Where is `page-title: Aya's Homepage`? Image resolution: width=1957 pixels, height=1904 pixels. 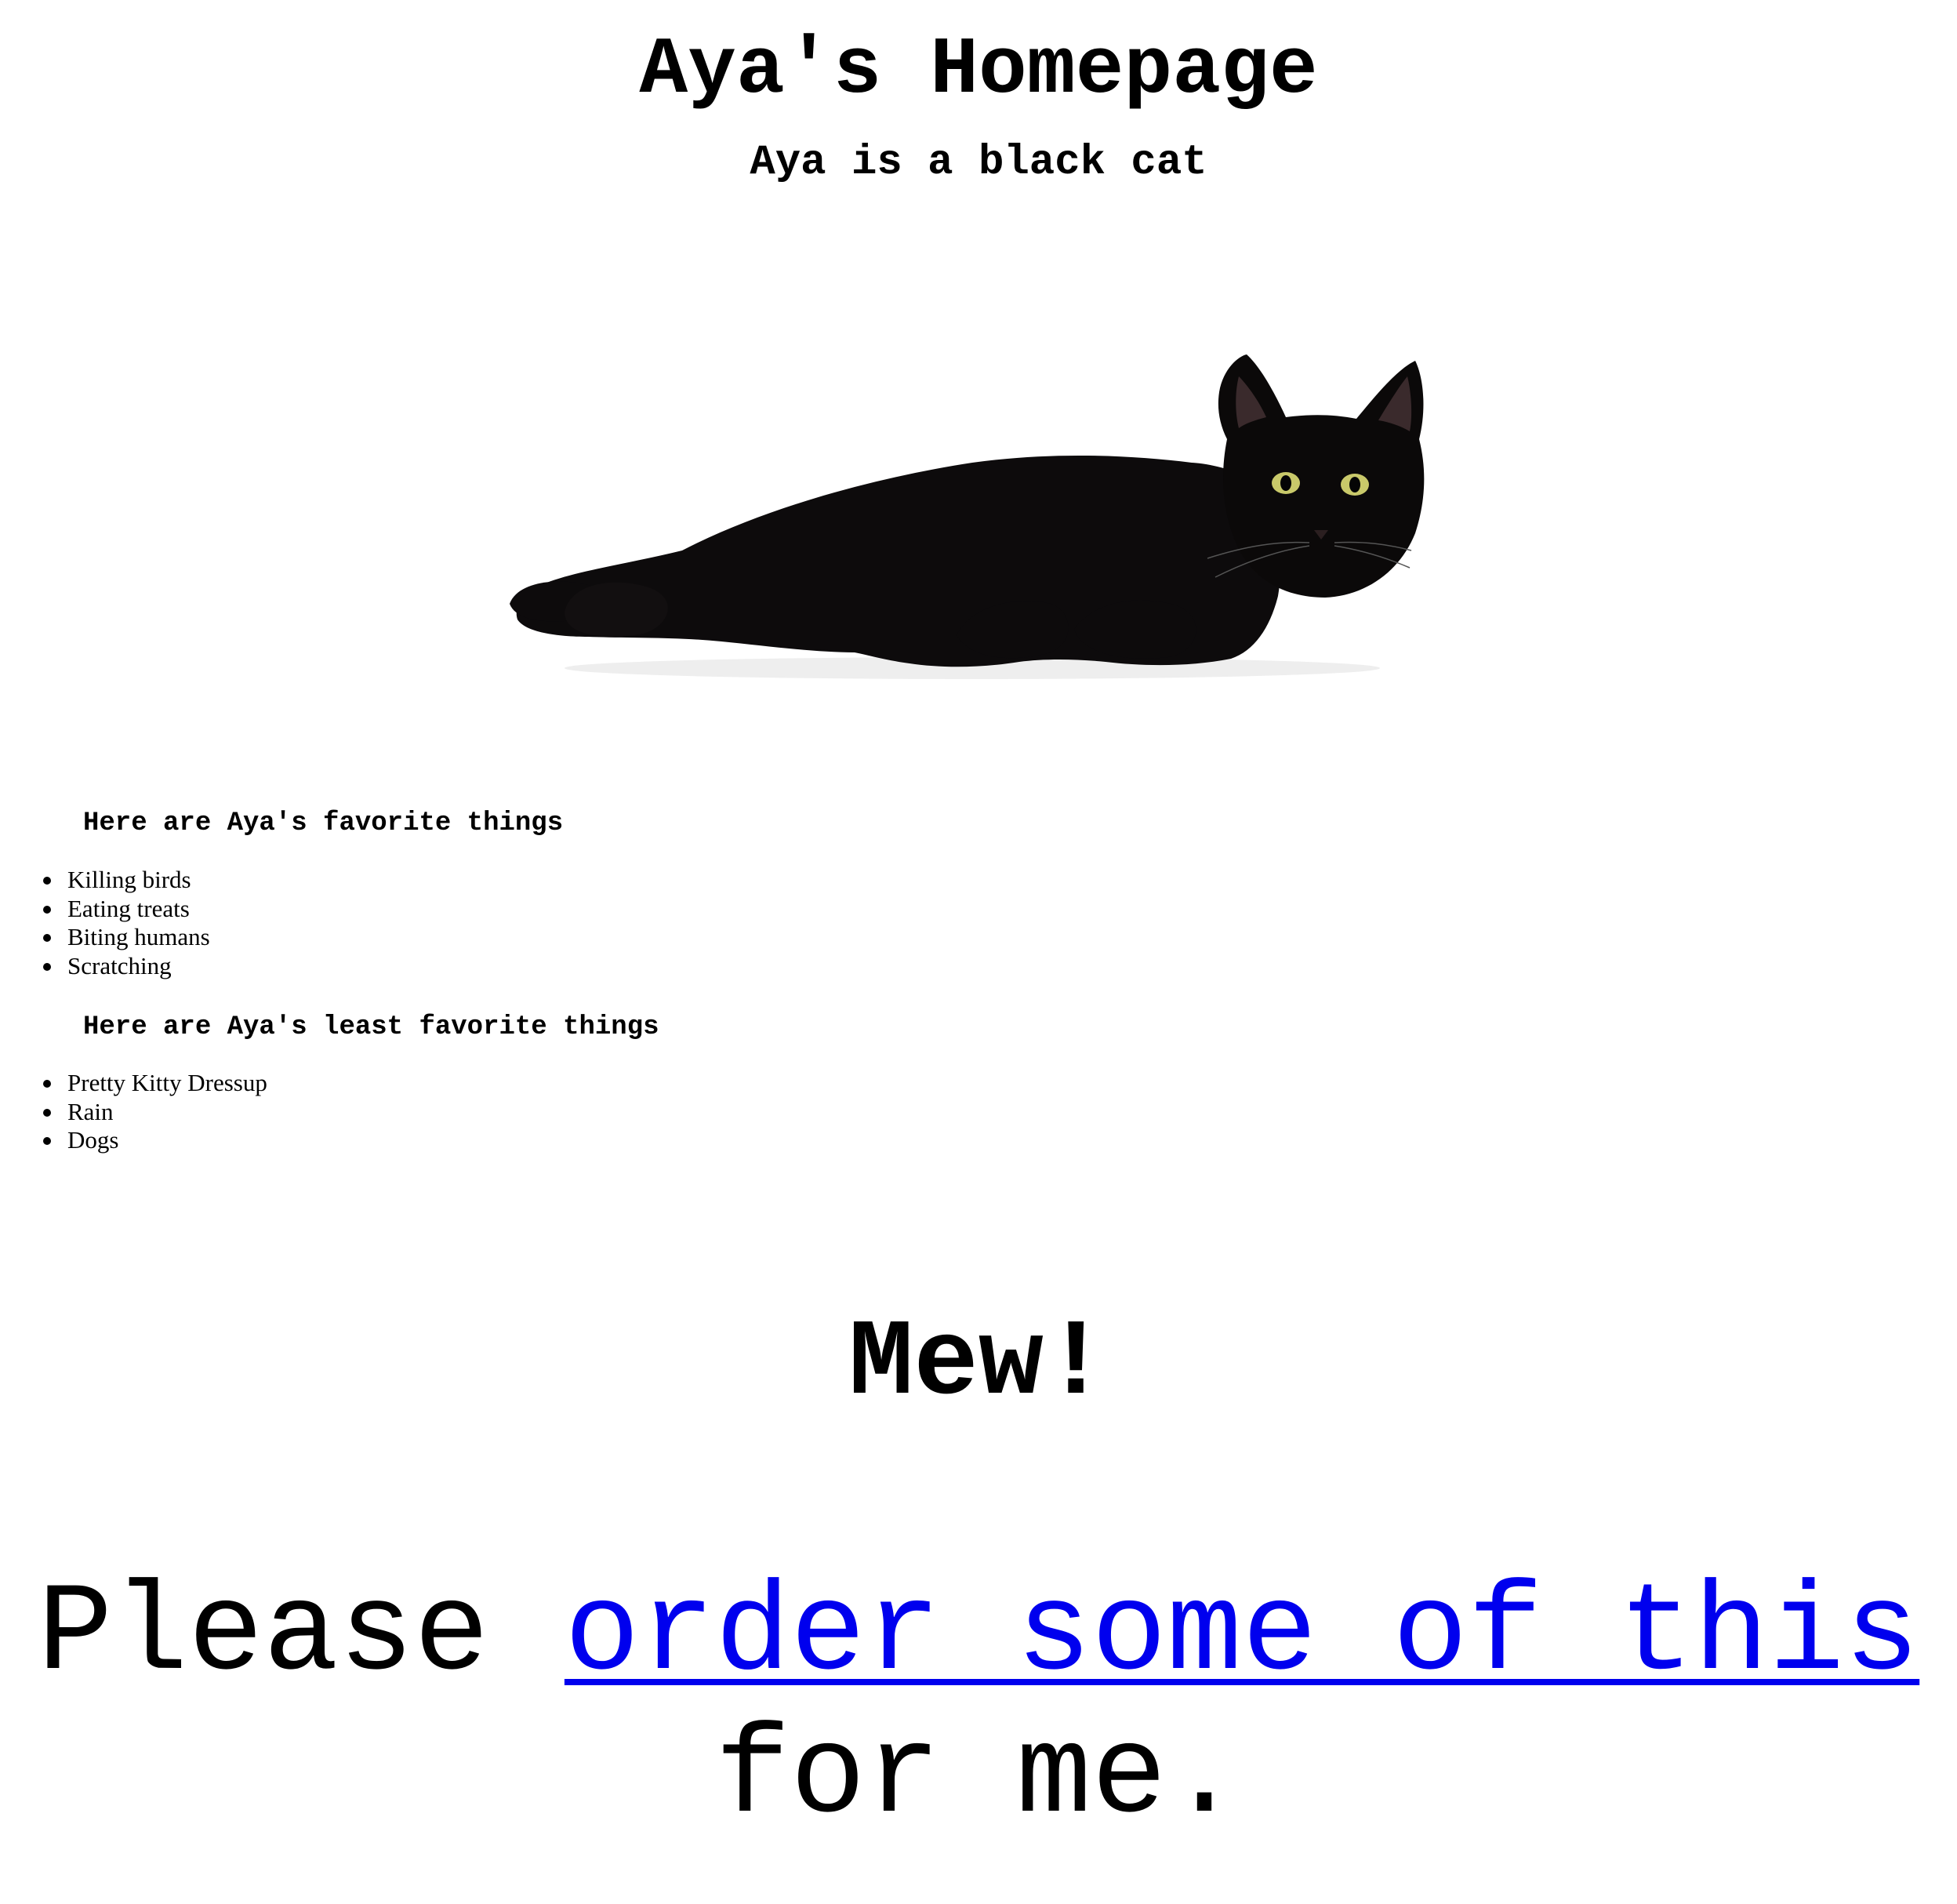 page-title: Aya's Homepage is located at coordinates (978, 70).